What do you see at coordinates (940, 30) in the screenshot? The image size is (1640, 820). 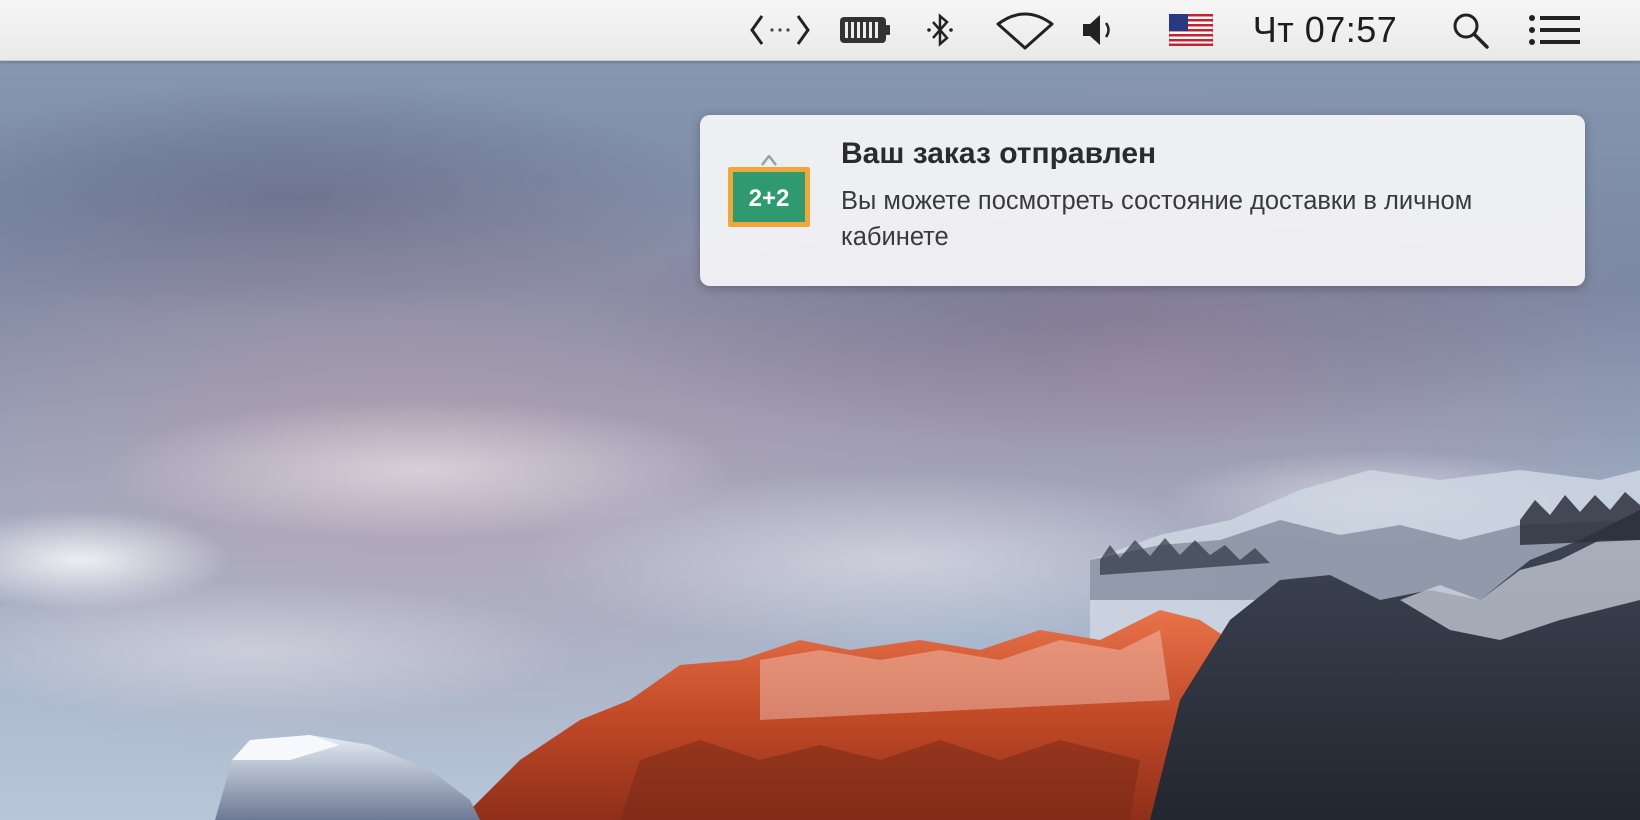 I see `bluetooth-icon` at bounding box center [940, 30].